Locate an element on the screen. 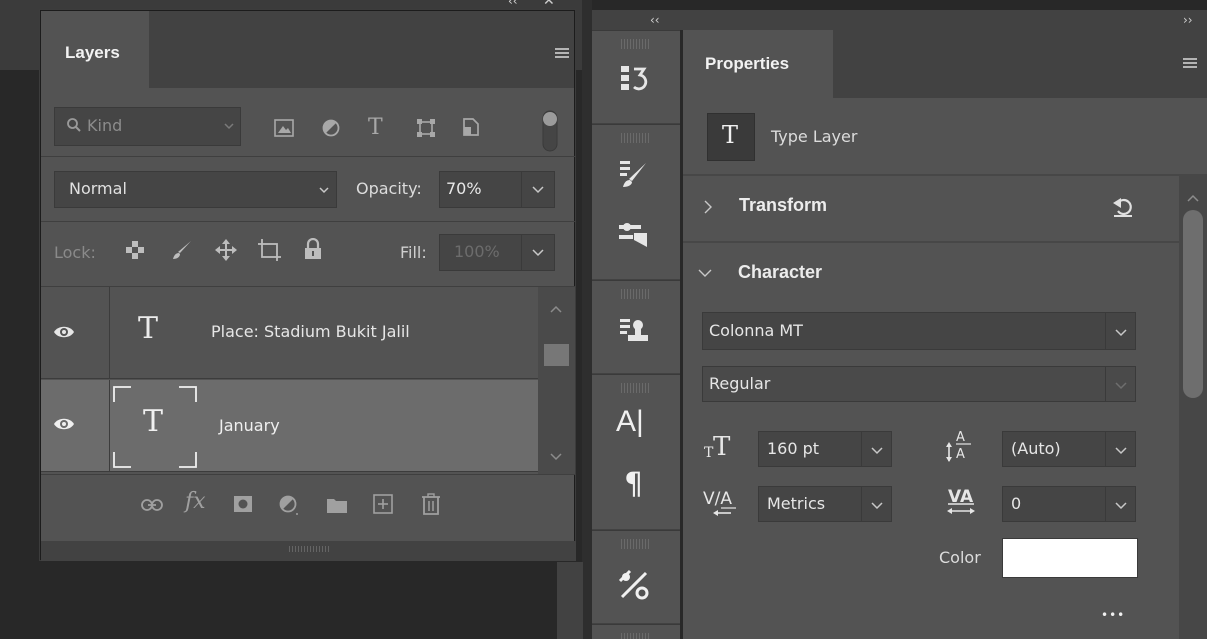  properties-tab-bar: Properties is located at coordinates (945, 64).